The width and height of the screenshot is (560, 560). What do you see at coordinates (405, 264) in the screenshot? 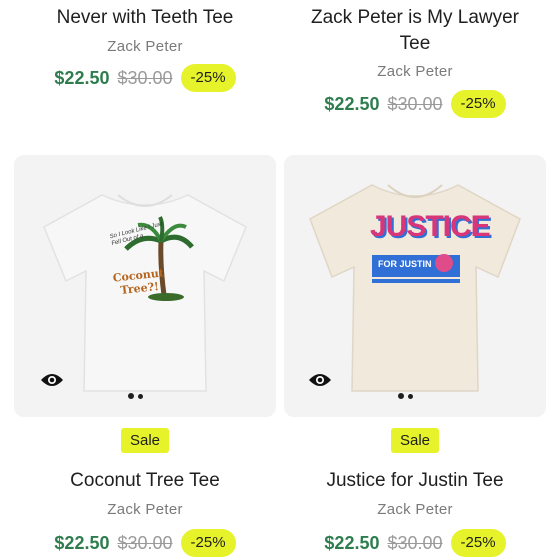
I see `graphic-subtitle: FOR JUSTIN` at bounding box center [405, 264].